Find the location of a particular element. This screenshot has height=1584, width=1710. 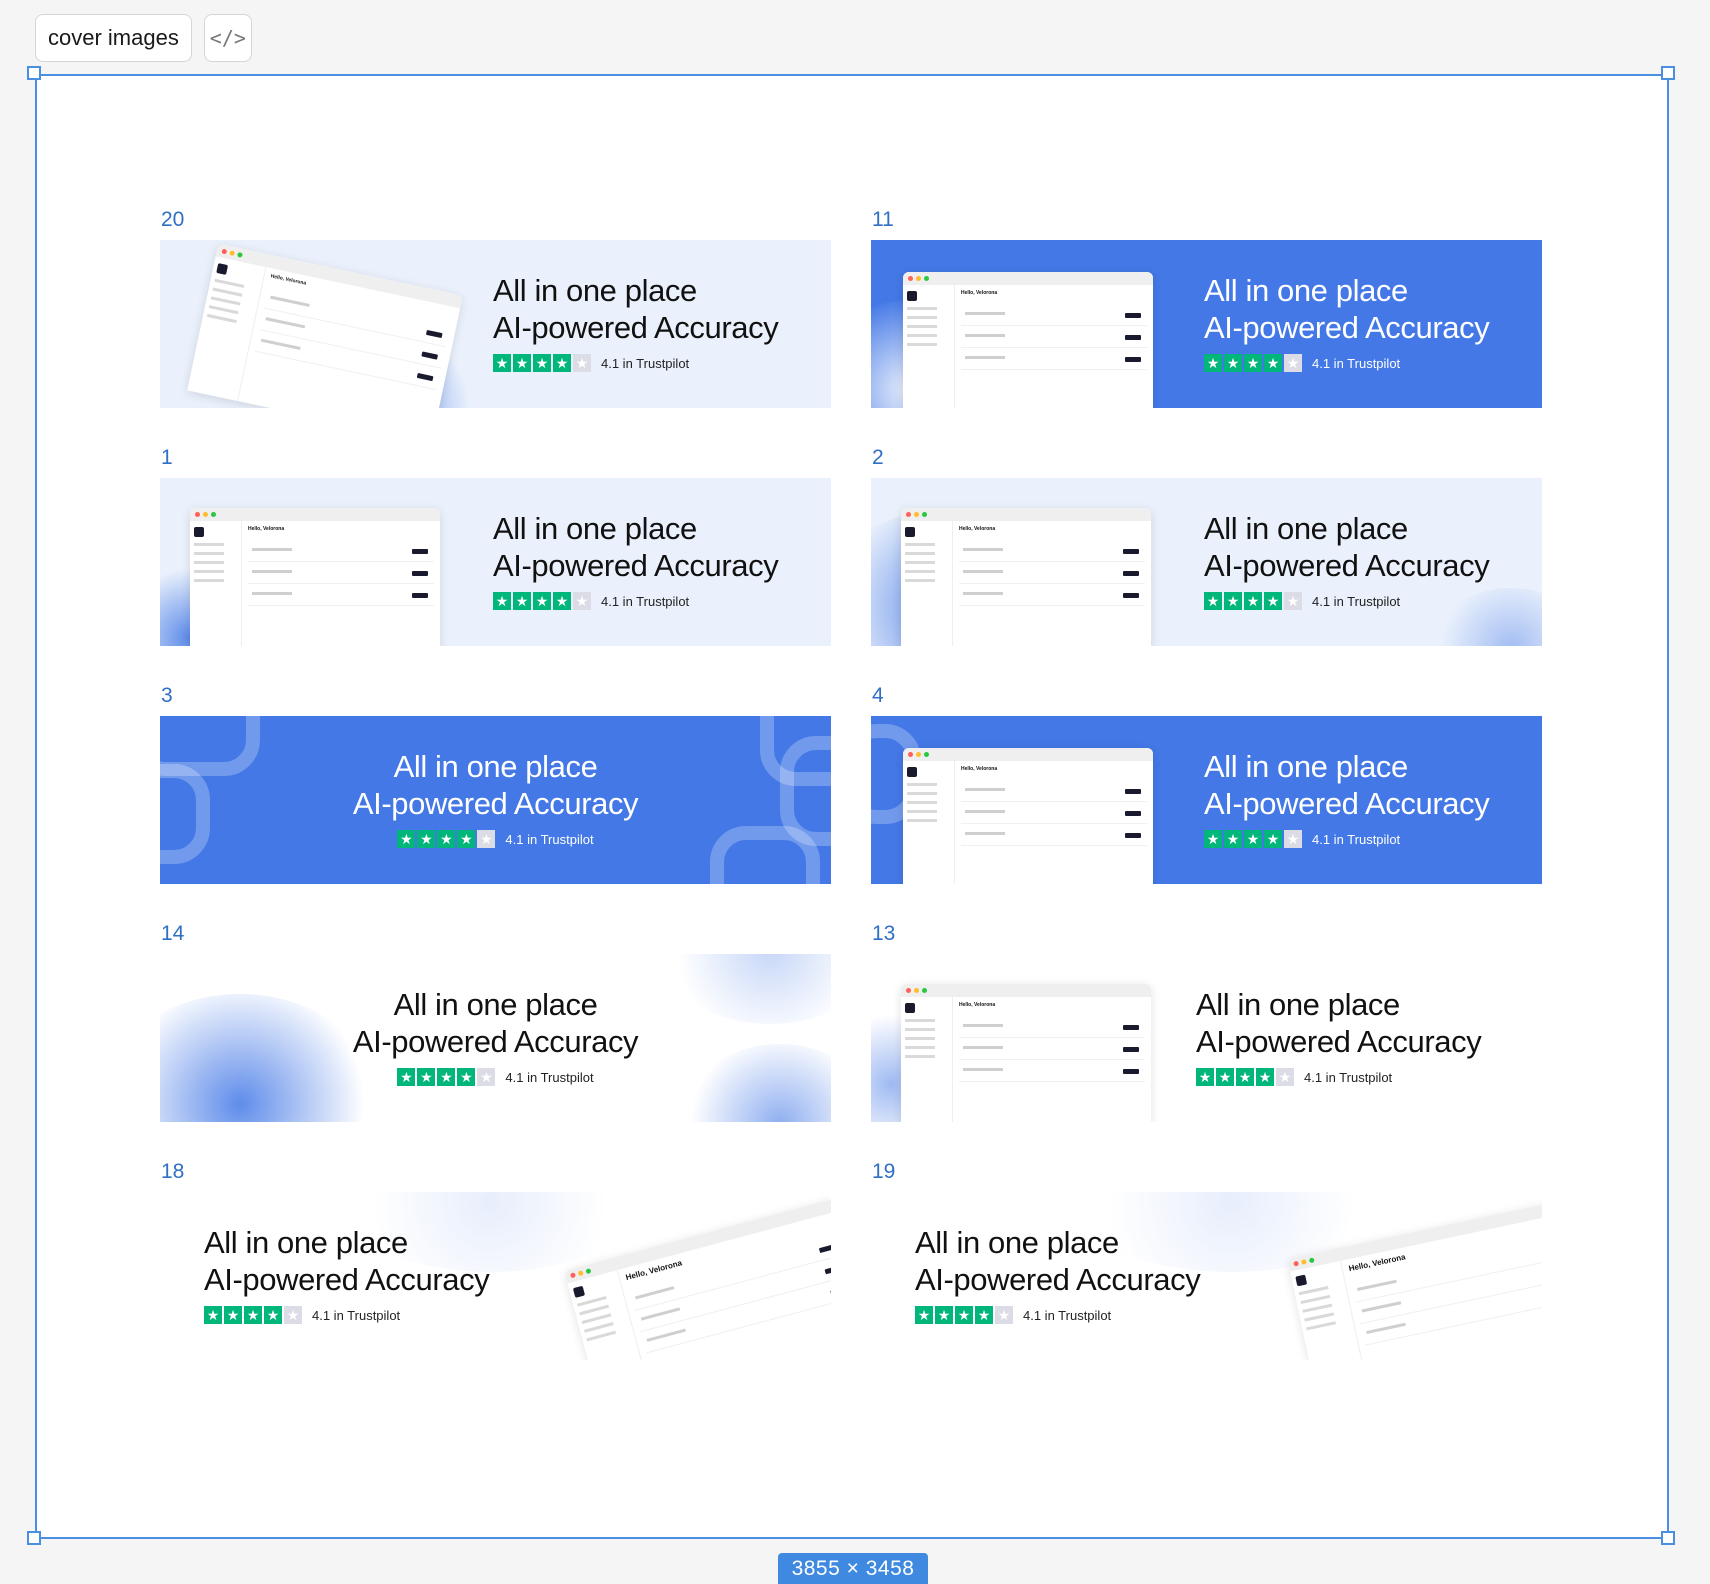

resize-handle-top-left is located at coordinates (34, 73).